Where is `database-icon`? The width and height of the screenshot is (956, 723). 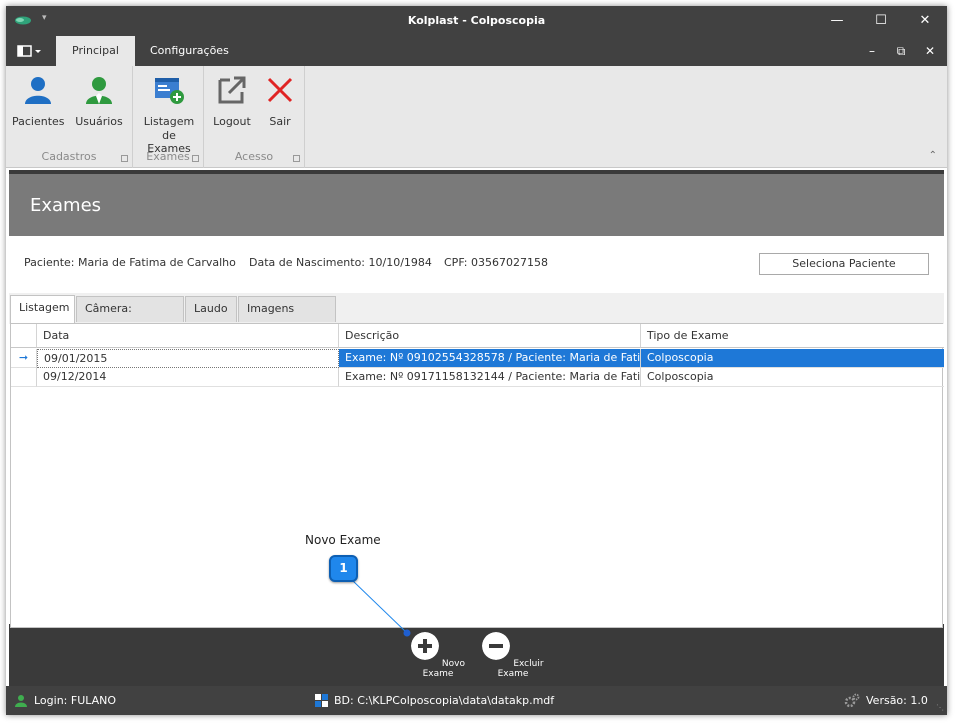
database-icon is located at coordinates (321, 700).